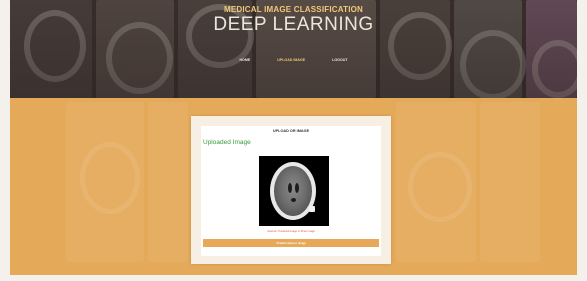  I want to click on predict-button: Predict (tumor drug), so click(291, 243).